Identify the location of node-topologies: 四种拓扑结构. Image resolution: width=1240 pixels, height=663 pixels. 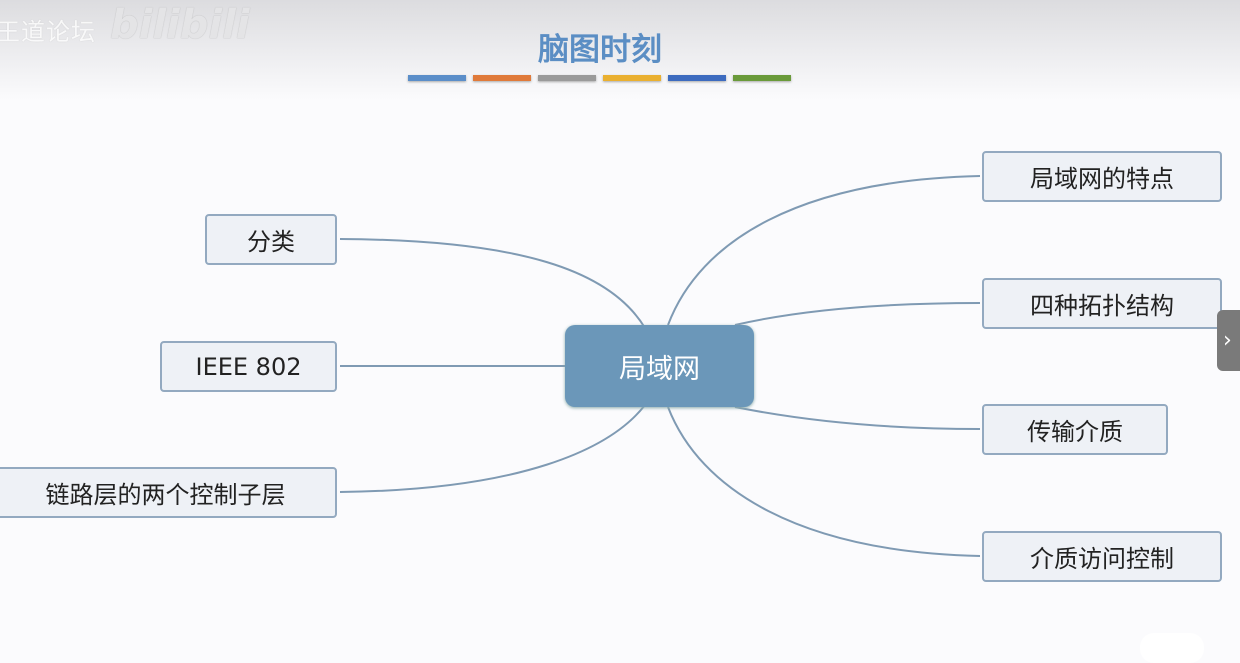
(1102, 303).